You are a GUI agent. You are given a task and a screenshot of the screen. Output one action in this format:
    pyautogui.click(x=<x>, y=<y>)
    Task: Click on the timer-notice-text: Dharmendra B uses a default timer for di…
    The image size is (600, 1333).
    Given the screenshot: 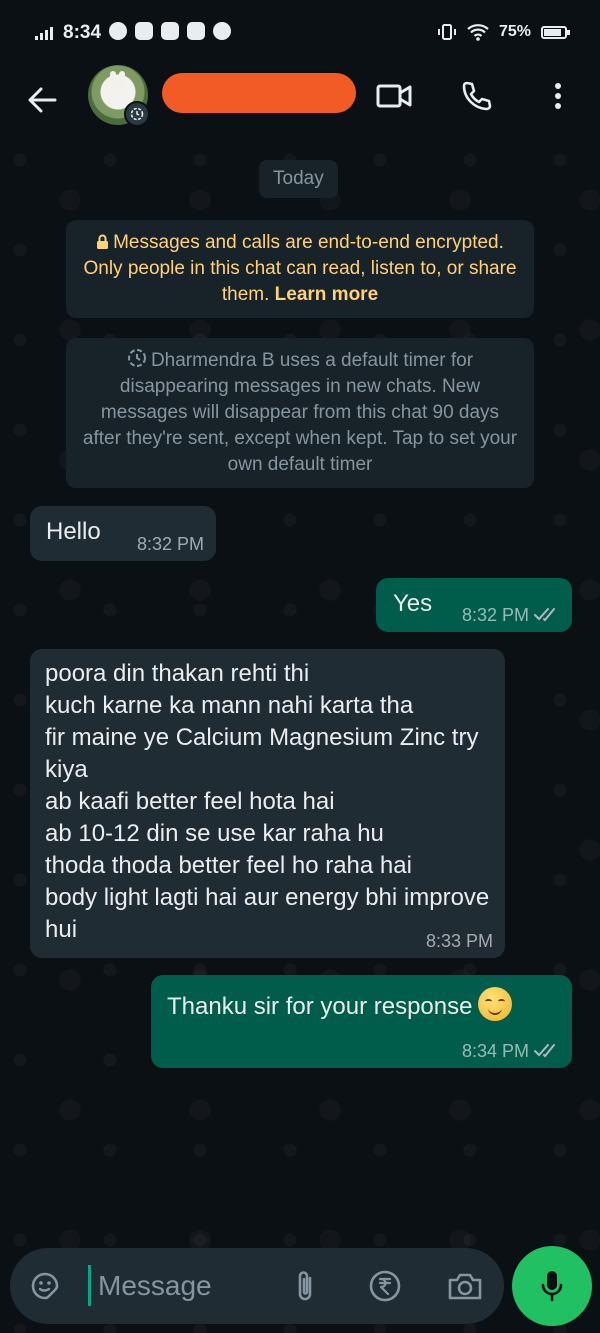 What is the action you would take?
    pyautogui.click(x=300, y=412)
    